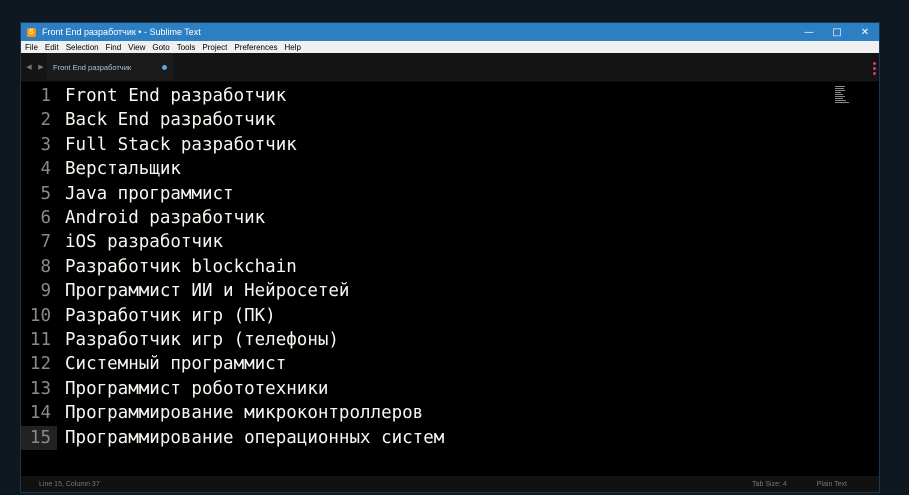 This screenshot has width=909, height=495. Describe the element at coordinates (865, 32) in the screenshot. I see `close-button: ✕` at that location.